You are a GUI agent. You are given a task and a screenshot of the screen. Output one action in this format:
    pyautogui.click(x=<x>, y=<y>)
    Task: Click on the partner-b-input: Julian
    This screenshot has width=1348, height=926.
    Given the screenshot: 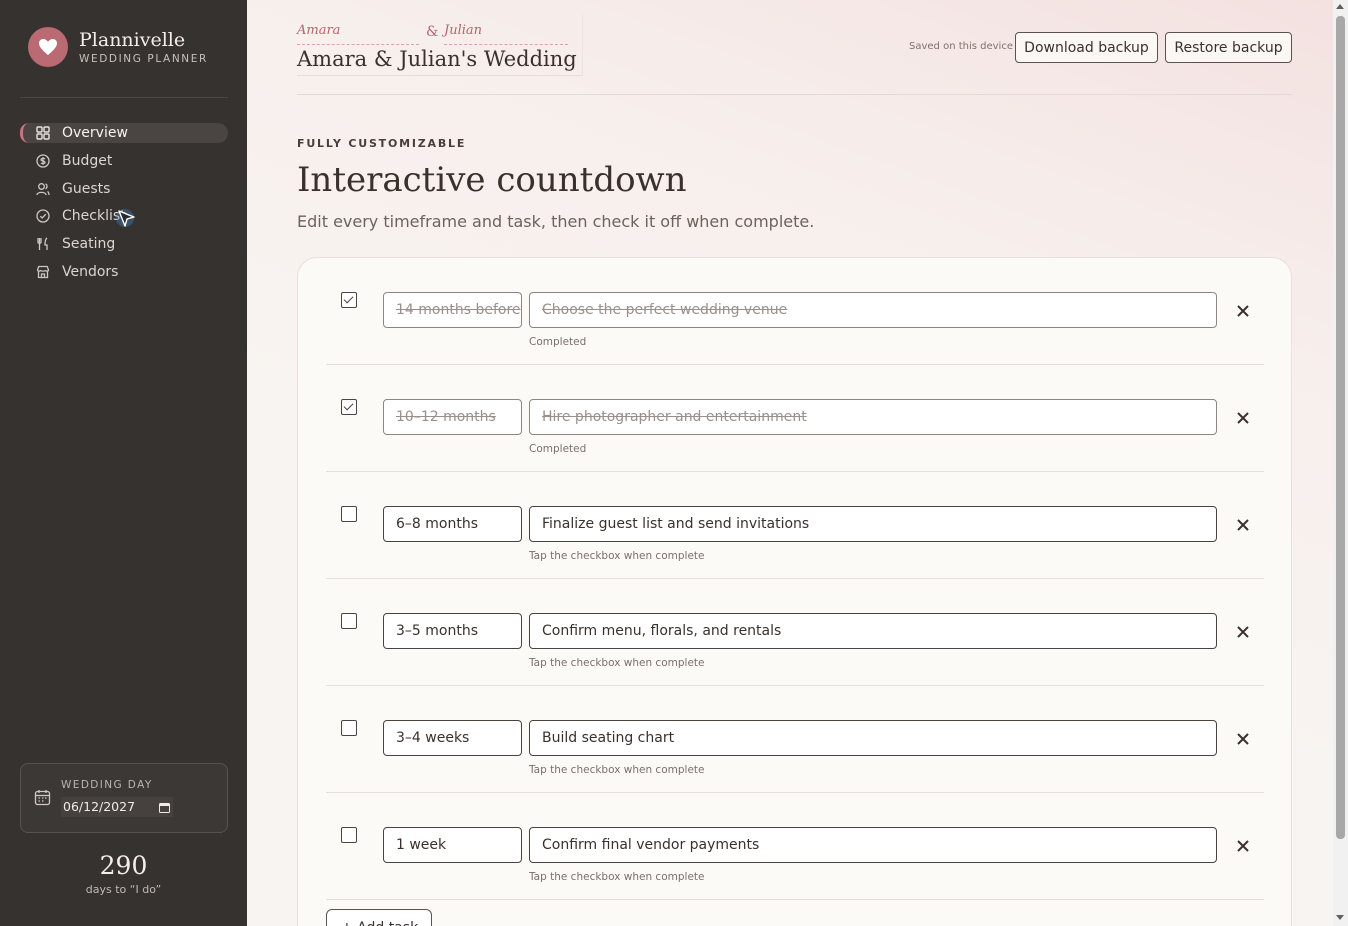 What is the action you would take?
    pyautogui.click(x=506, y=34)
    